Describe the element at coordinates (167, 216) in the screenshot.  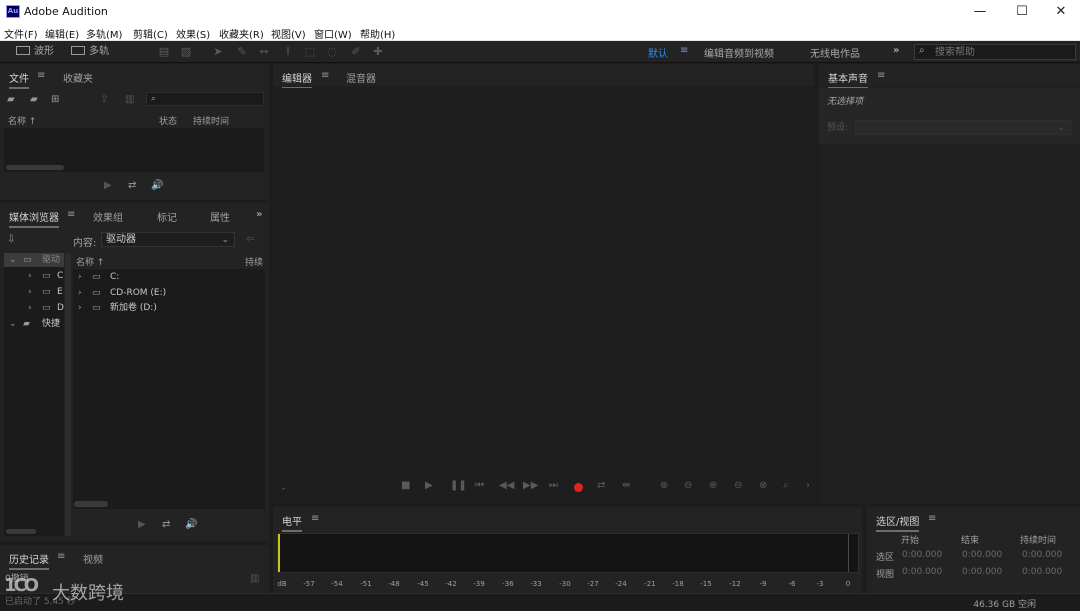
I see `tab-markers: 标记` at that location.